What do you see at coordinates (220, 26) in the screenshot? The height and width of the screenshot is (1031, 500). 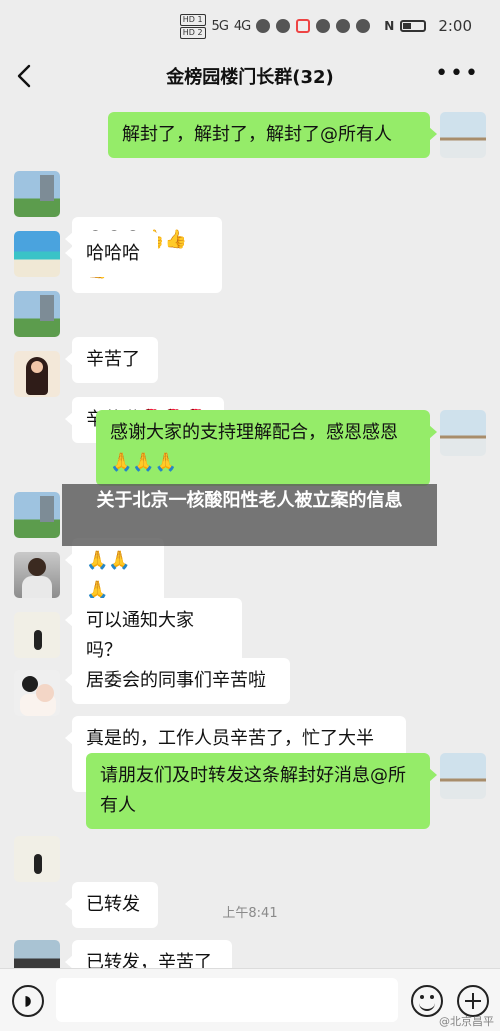 I see `signal-5g-icon: 5G` at bounding box center [220, 26].